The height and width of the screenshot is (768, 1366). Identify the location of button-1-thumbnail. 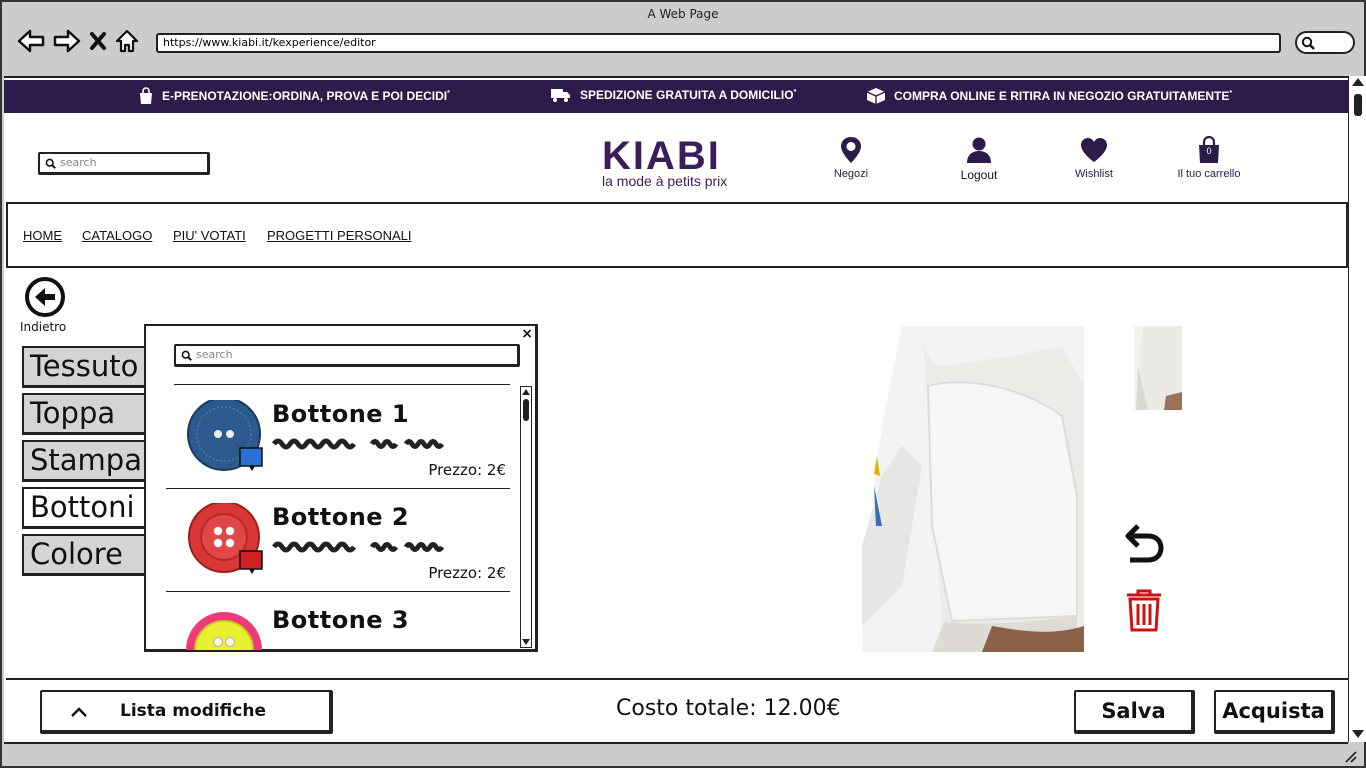
(225, 435).